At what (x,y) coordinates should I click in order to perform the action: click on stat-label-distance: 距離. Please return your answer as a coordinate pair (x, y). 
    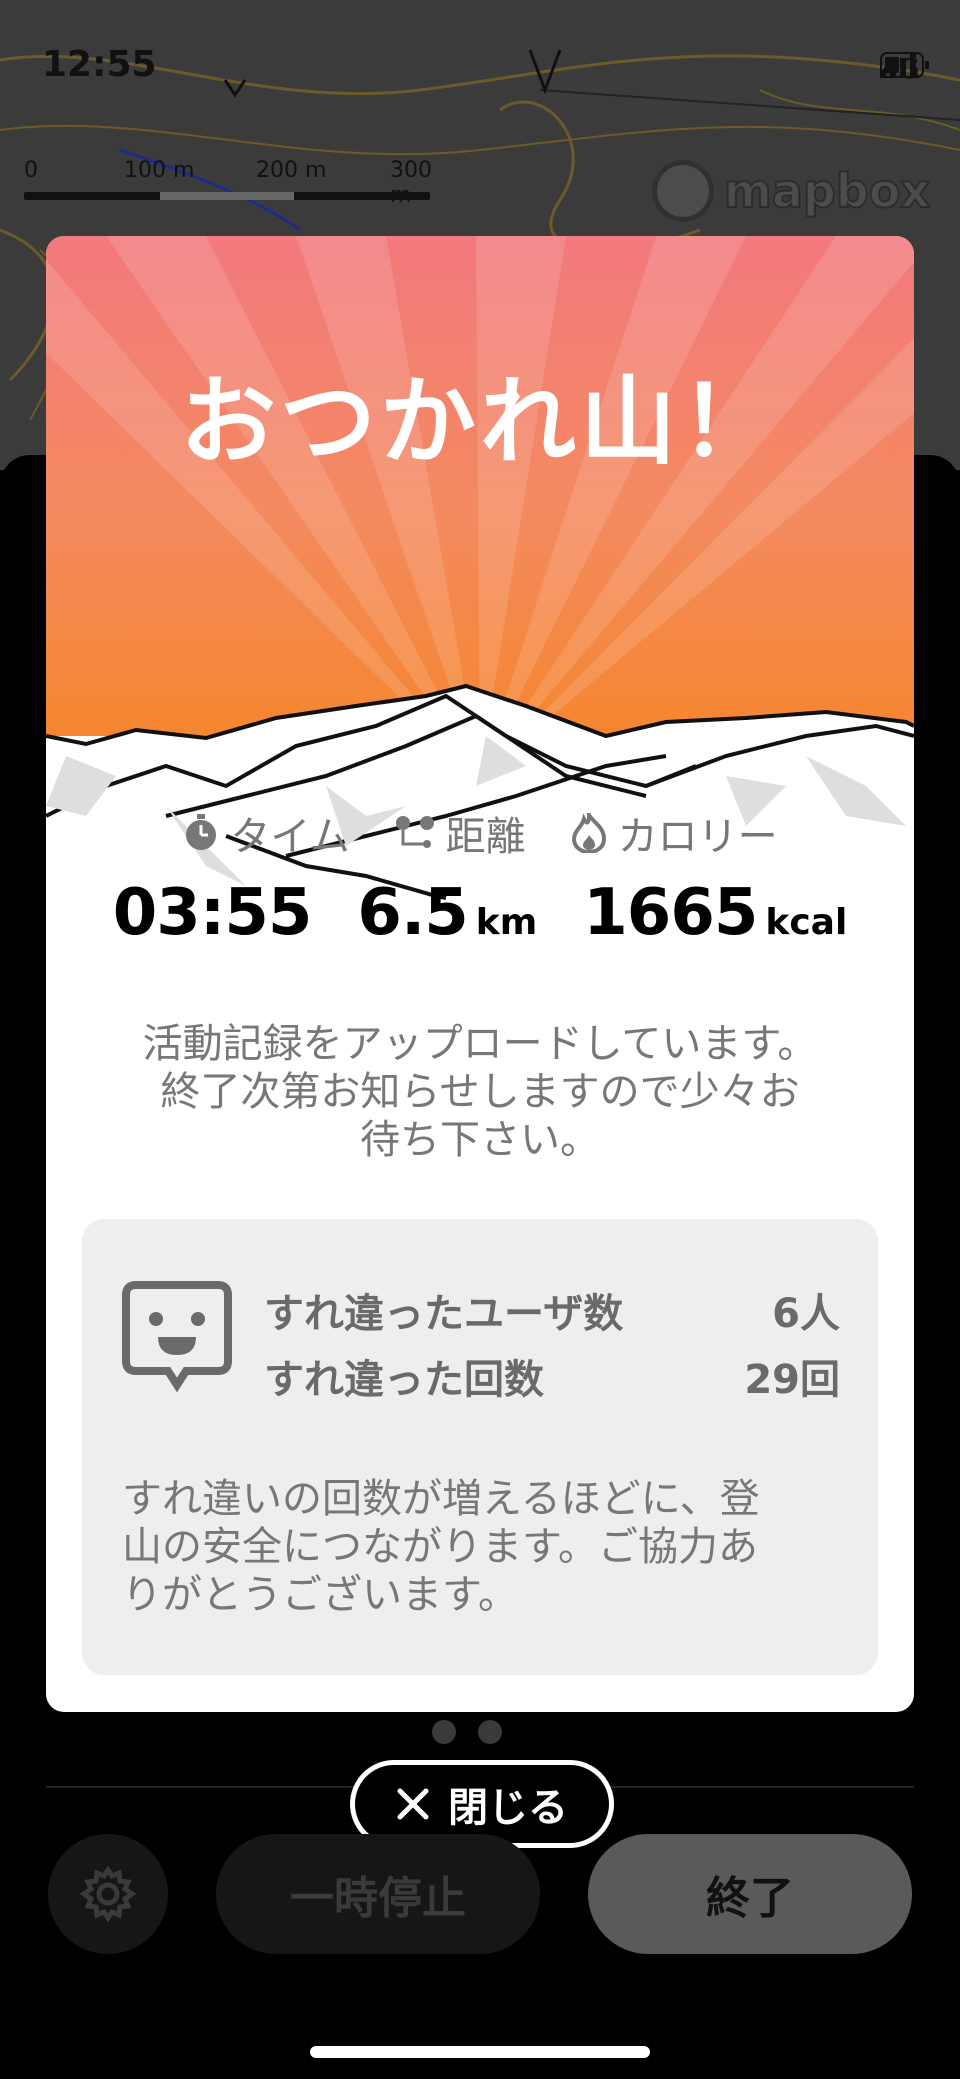
    Looking at the image, I should click on (460, 833).